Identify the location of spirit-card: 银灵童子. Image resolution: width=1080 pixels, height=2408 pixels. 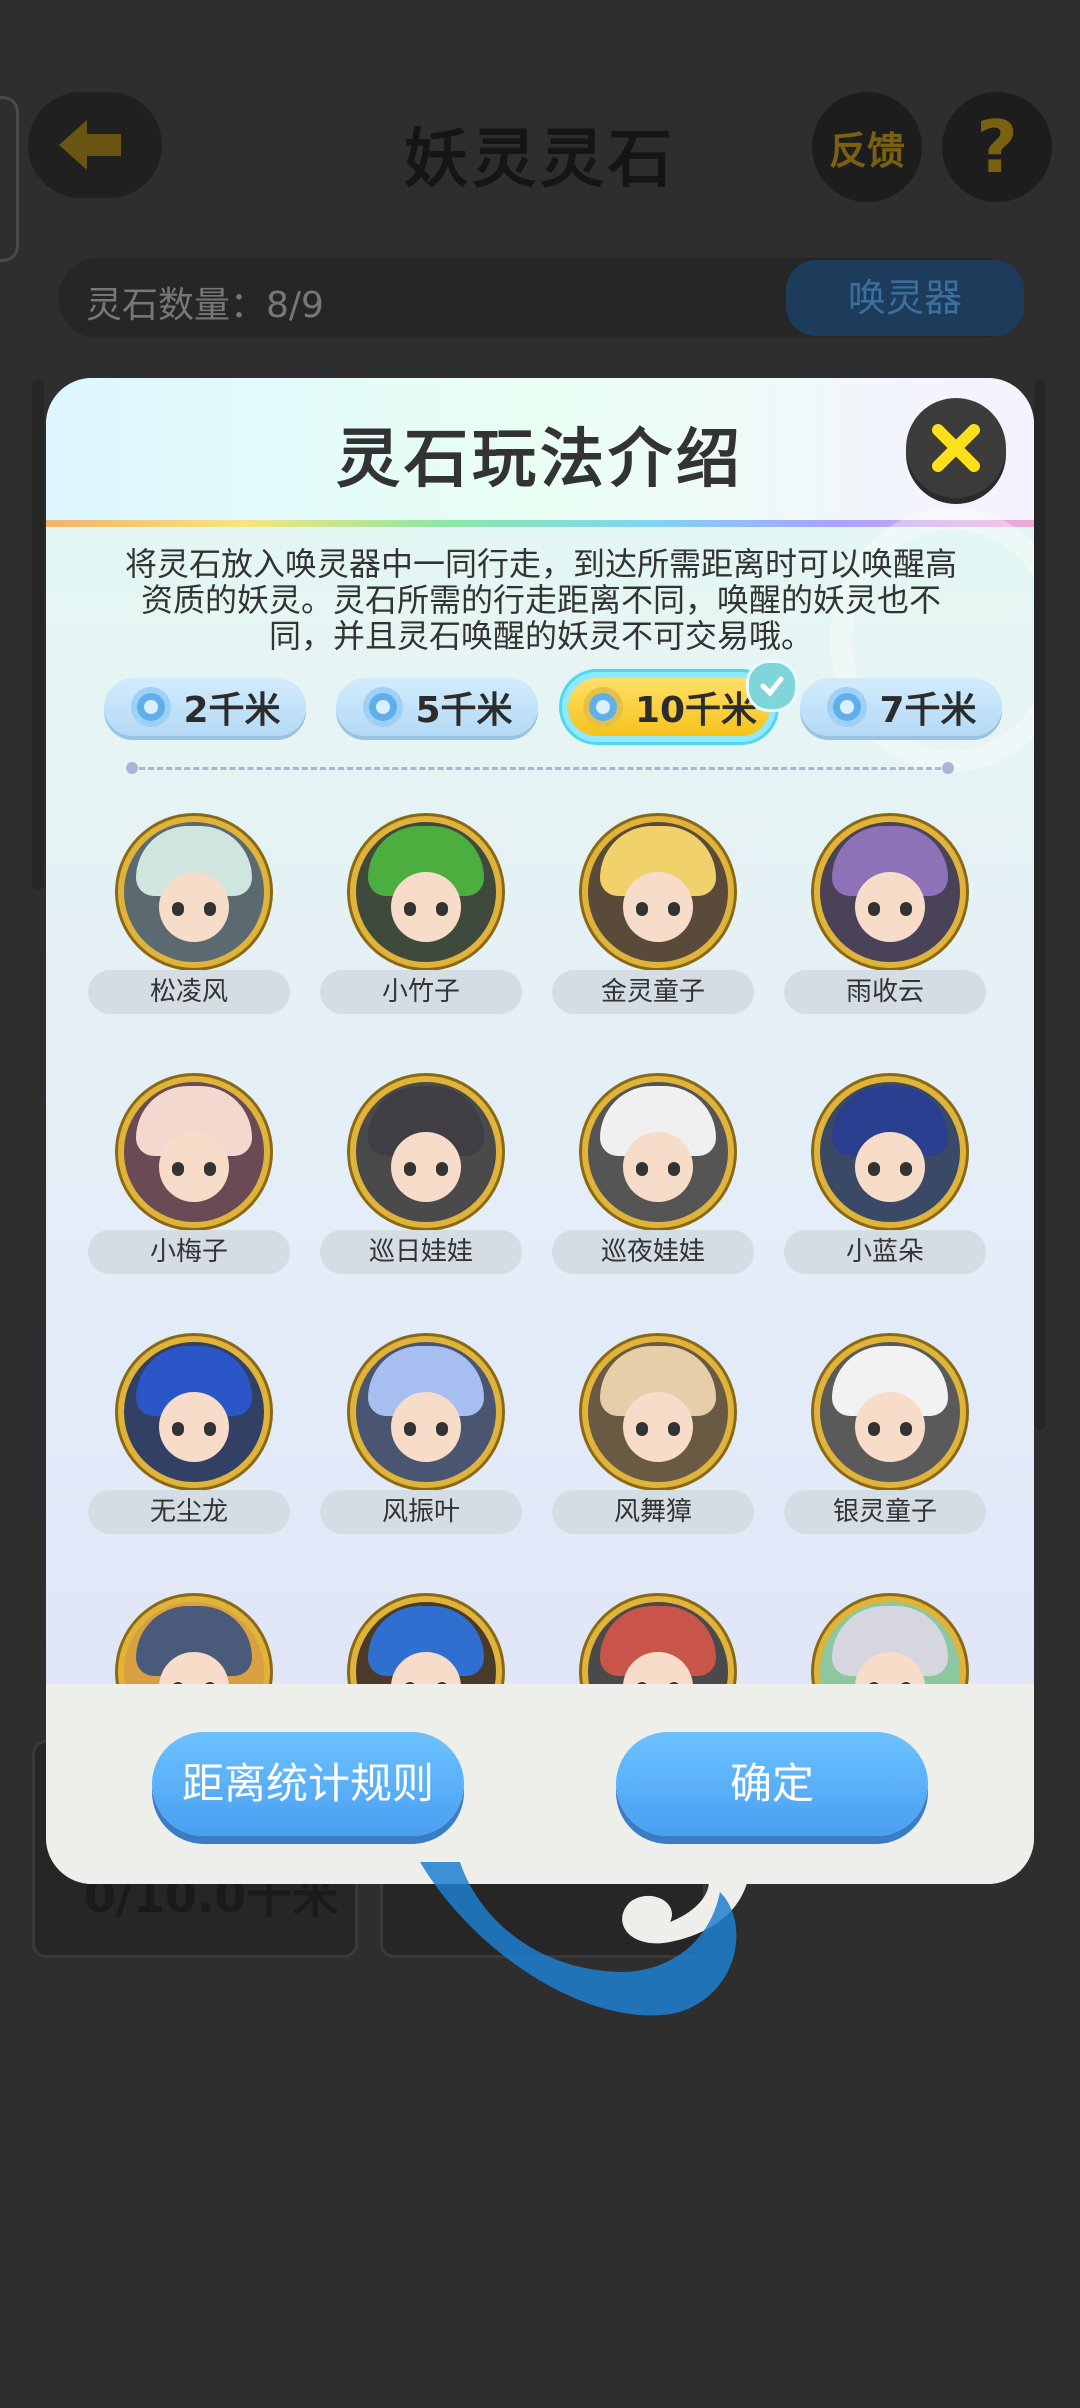
(900, 1446).